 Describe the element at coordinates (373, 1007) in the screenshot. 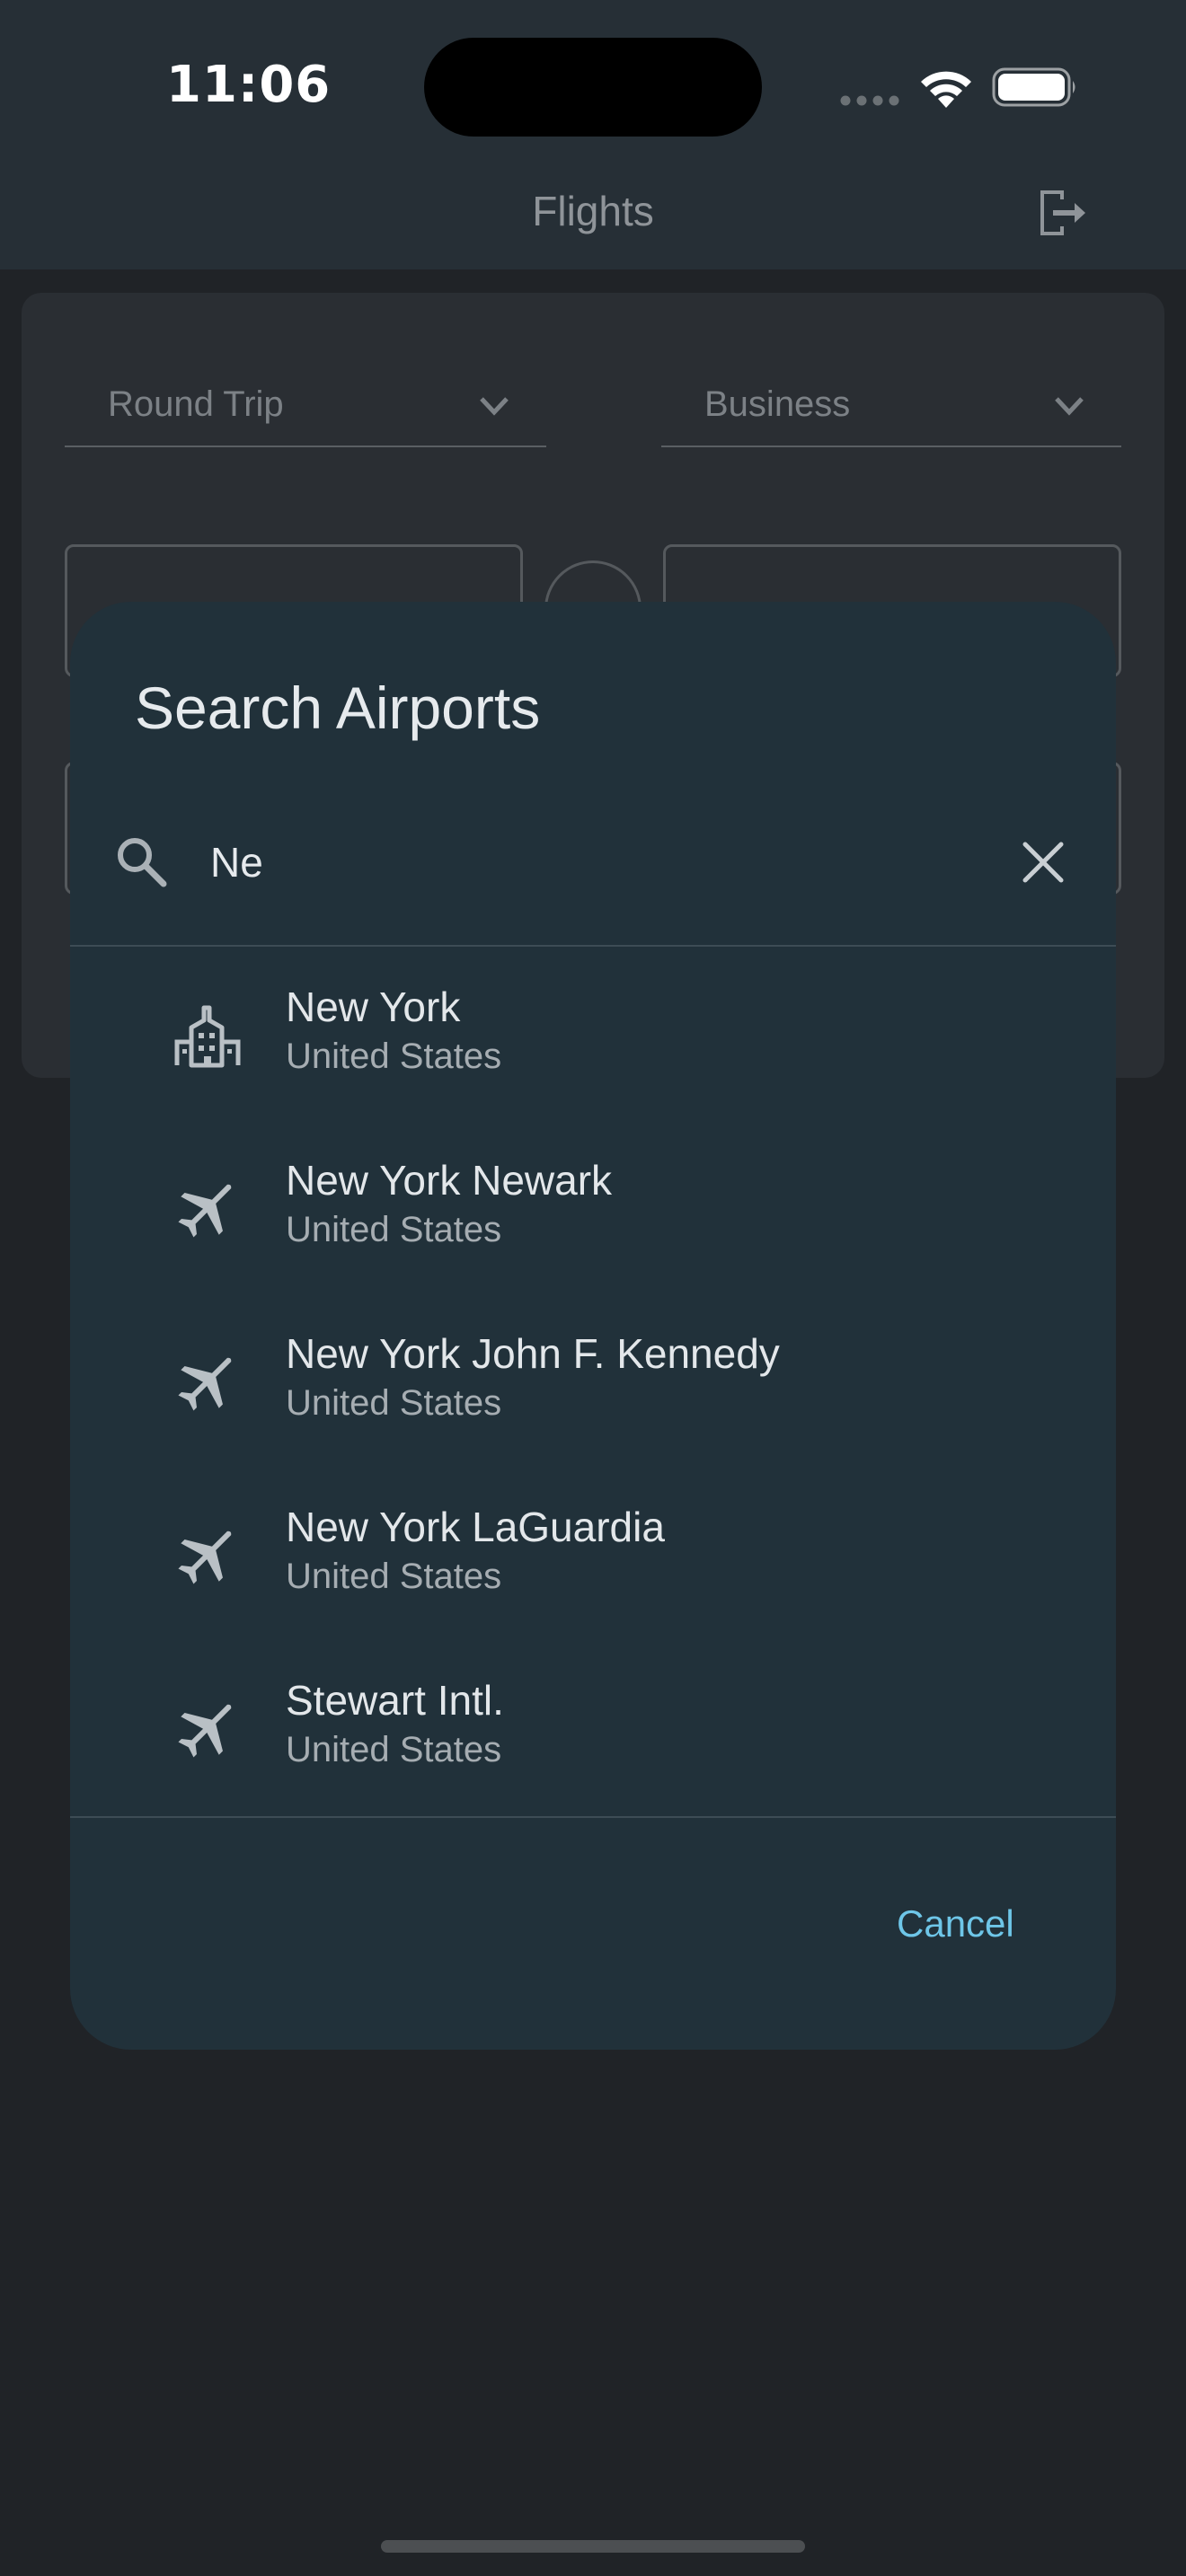

I see `result-name: New York` at that location.